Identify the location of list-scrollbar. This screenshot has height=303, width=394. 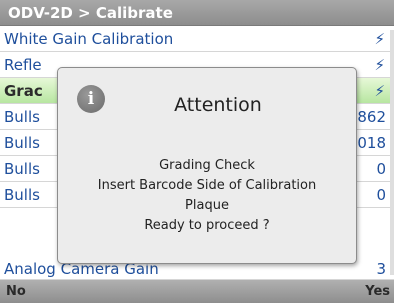
(392, 152).